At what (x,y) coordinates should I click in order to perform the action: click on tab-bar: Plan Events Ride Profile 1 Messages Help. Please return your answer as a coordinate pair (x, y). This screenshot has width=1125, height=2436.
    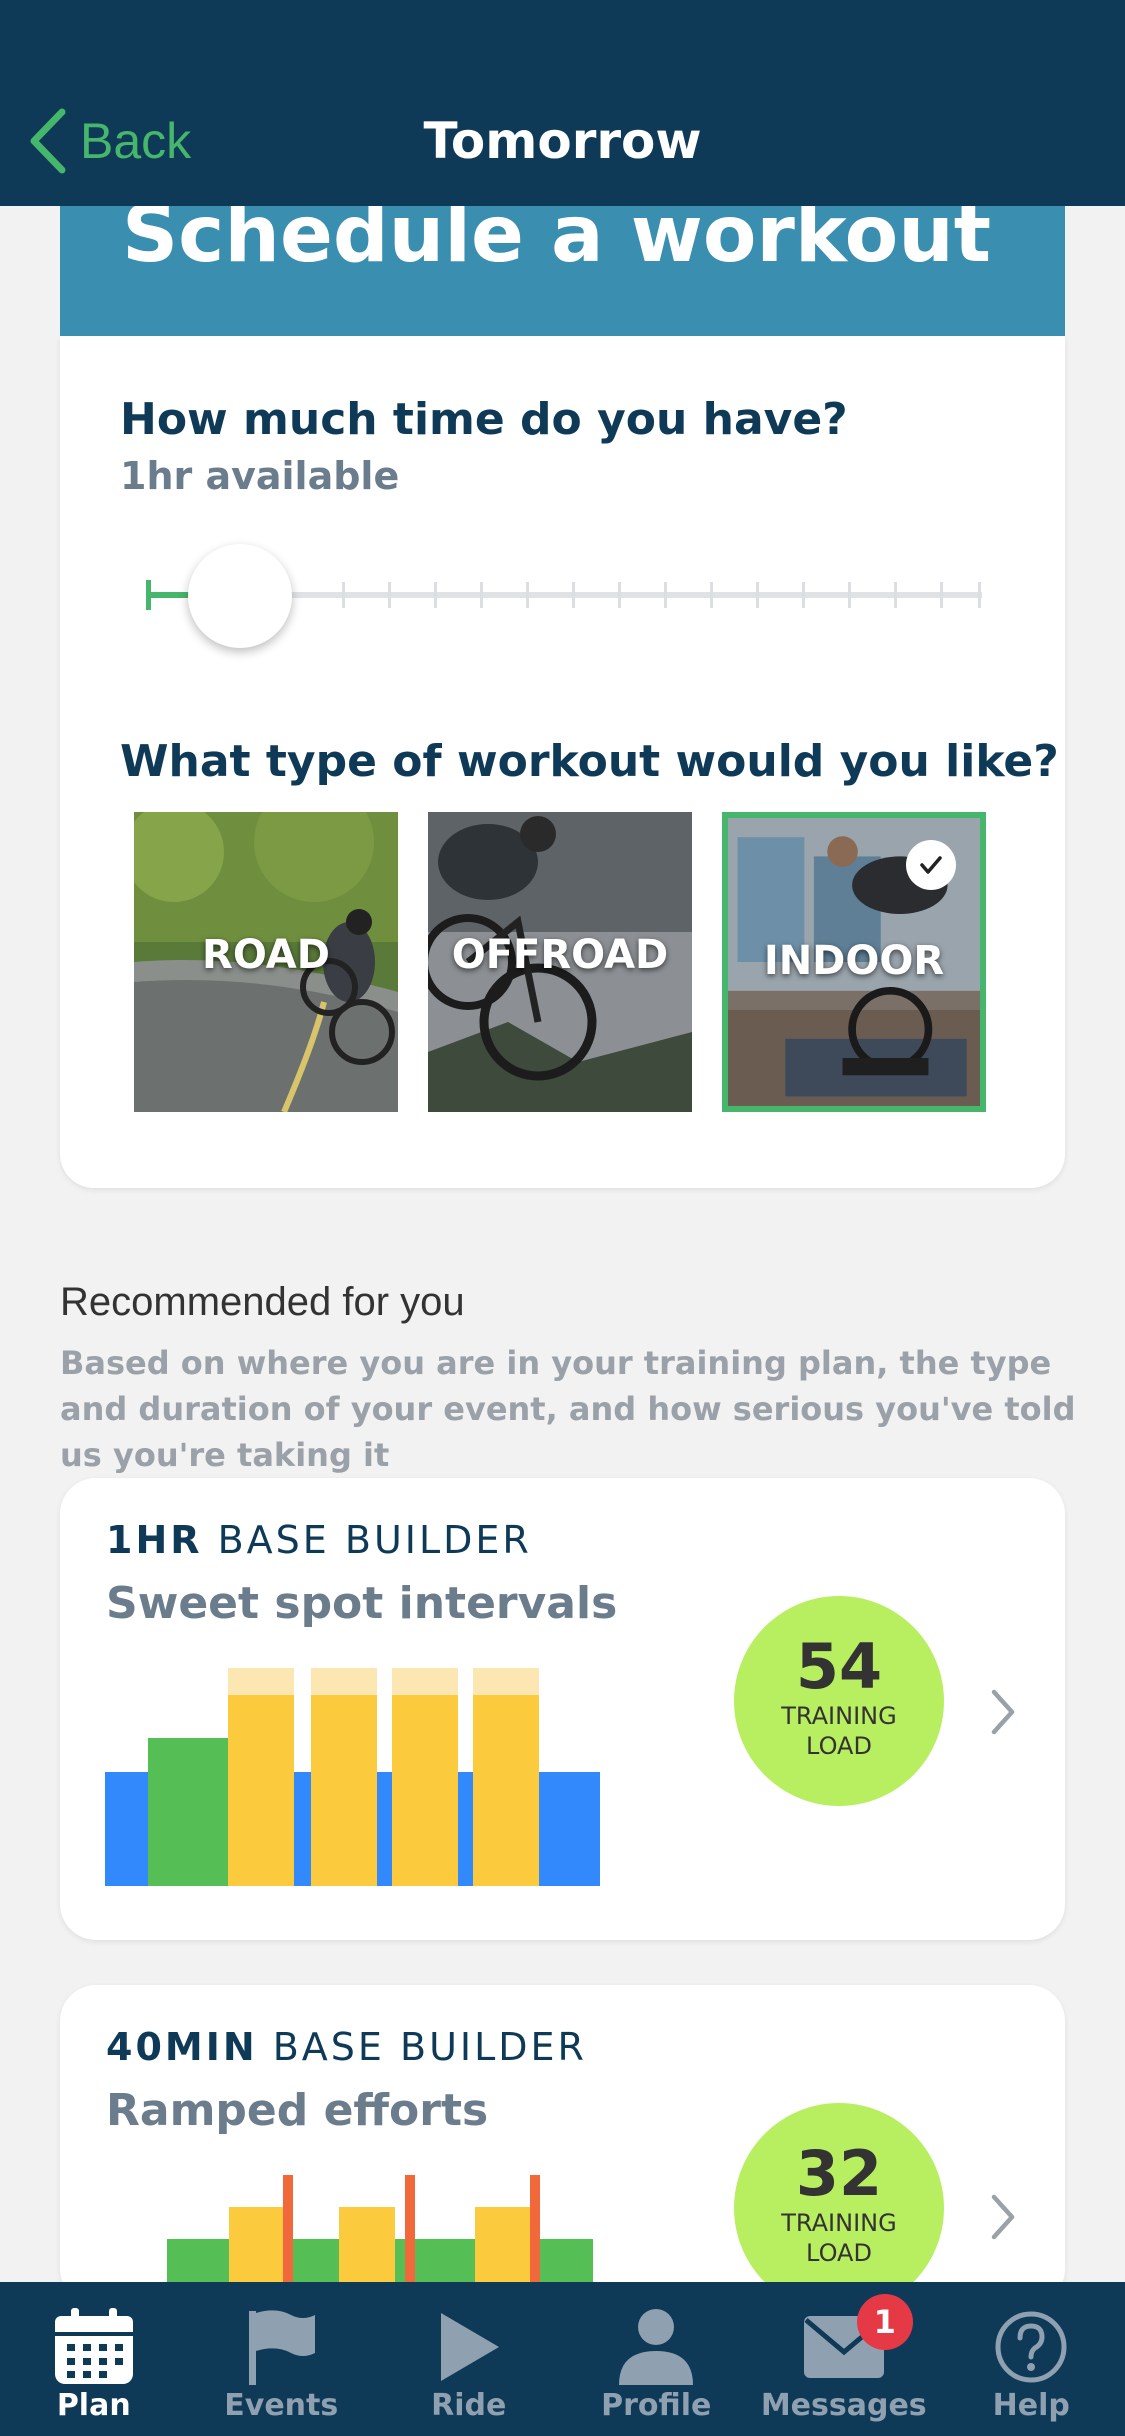
    Looking at the image, I should click on (562, 2359).